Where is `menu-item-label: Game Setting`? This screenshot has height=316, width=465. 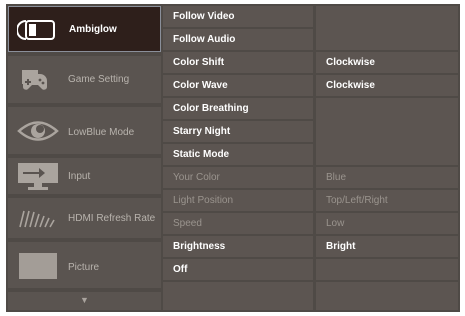
menu-item-label: Game Setting is located at coordinates (99, 79).